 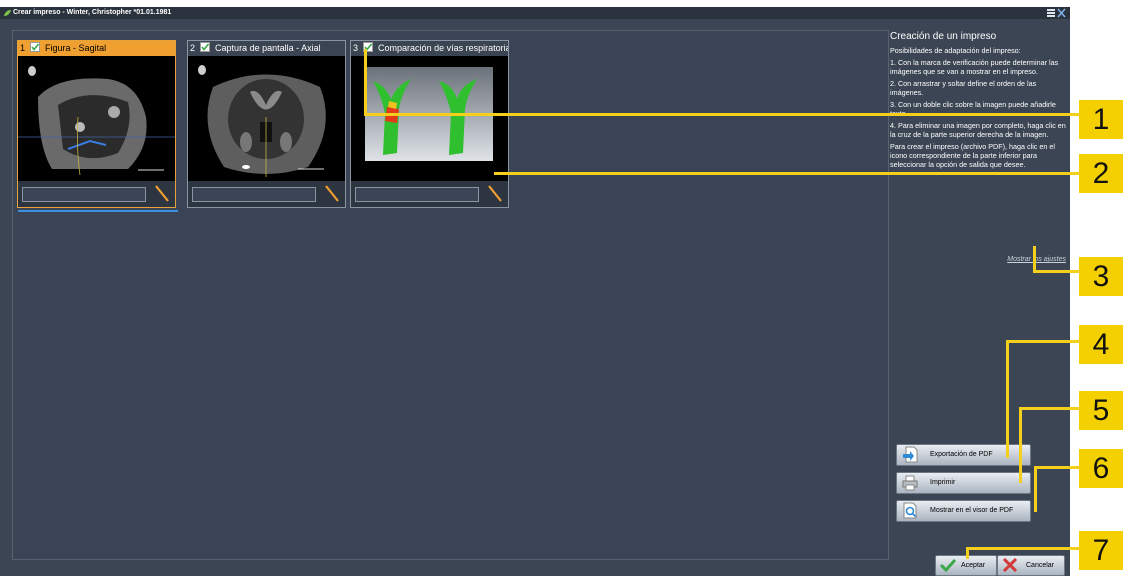 I want to click on thumbnail-title-bar: 3 Comparación de vías respiratorias, so click(x=429, y=48).